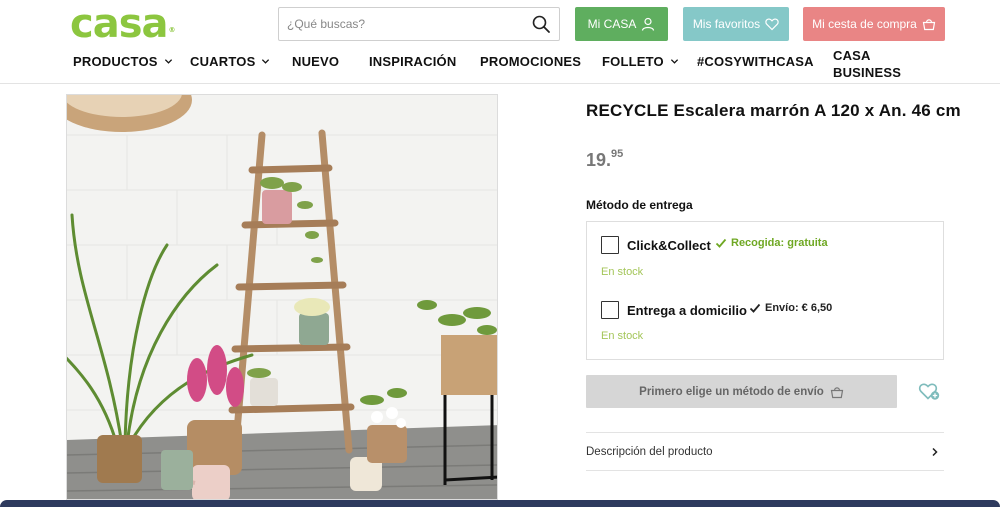  What do you see at coordinates (731, 391) in the screenshot?
I see `add-to-cart-label: Primero elige un método de envío` at bounding box center [731, 391].